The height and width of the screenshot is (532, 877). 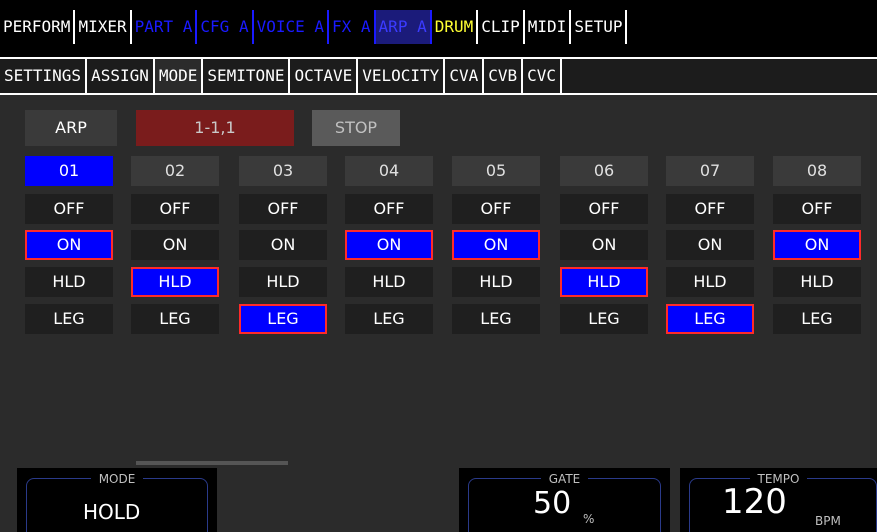 What do you see at coordinates (175, 209) in the screenshot?
I see `ch2-off-button: OFF` at bounding box center [175, 209].